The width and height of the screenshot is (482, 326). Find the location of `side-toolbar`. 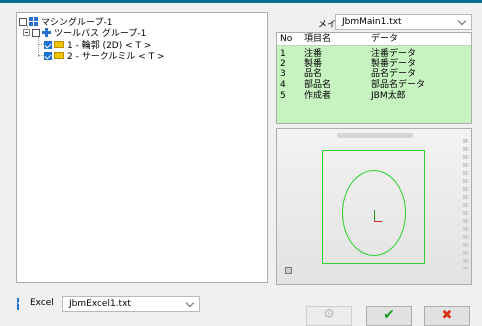

side-toolbar is located at coordinates (465, 204).